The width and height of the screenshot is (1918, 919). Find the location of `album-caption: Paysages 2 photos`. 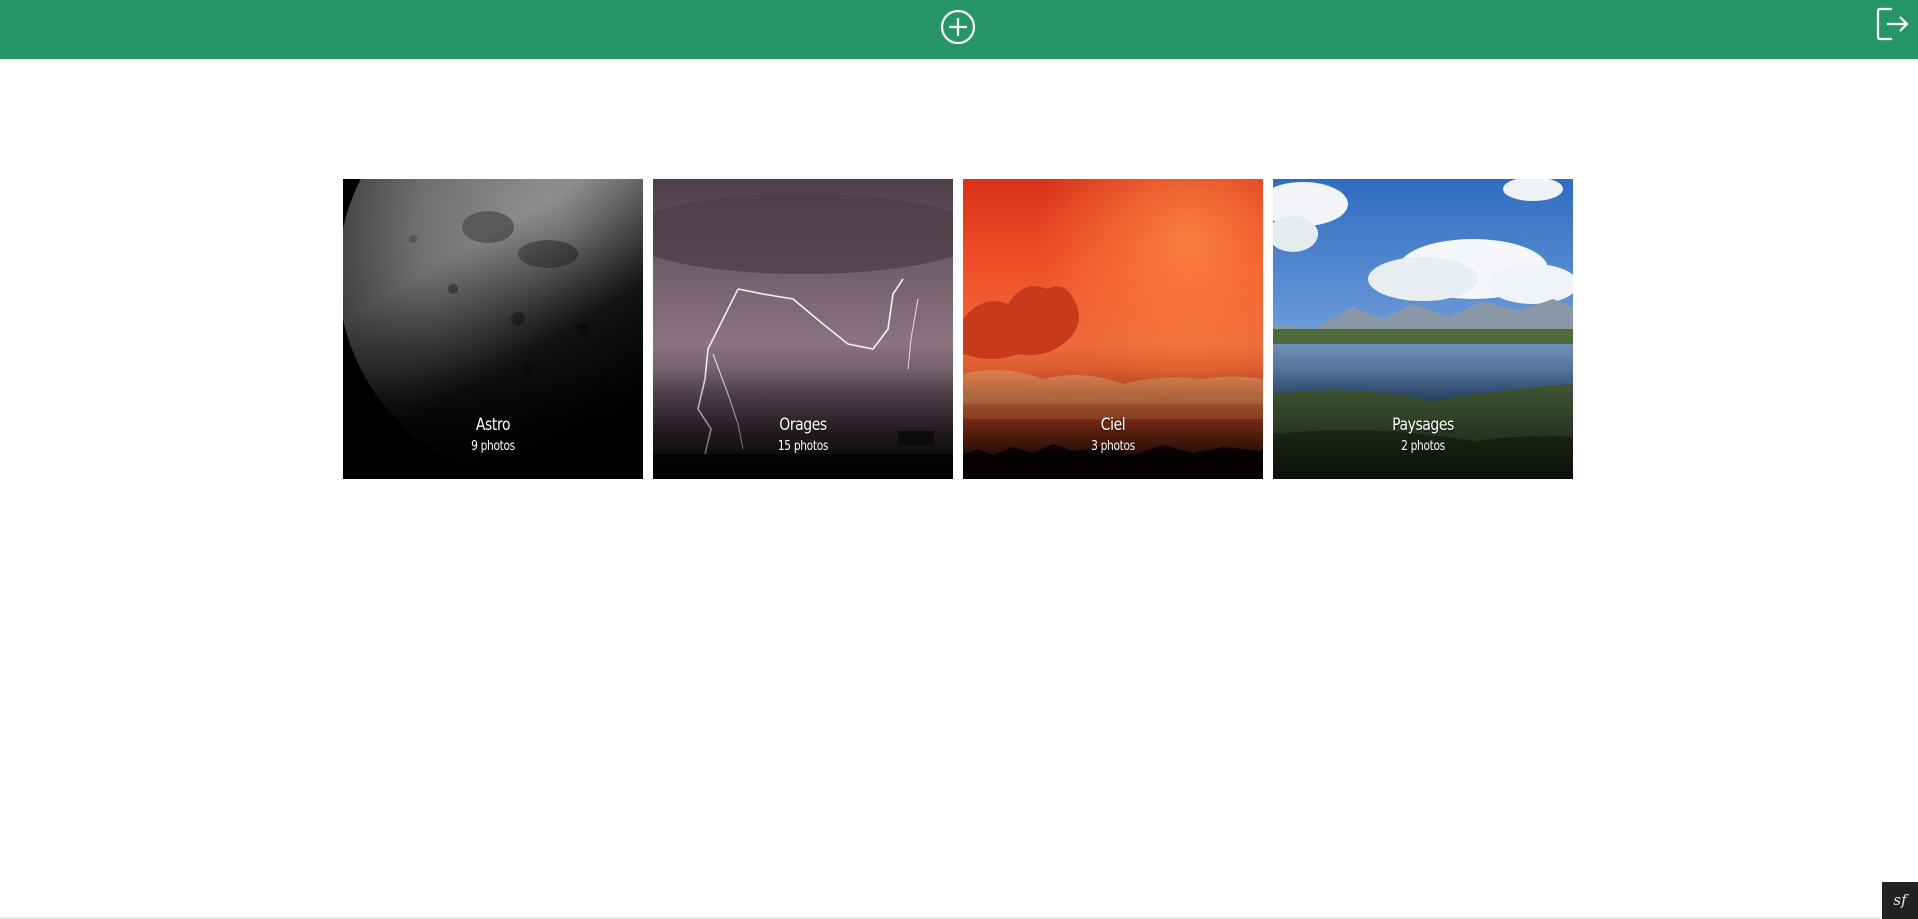

album-caption: Paysages 2 photos is located at coordinates (1423, 434).